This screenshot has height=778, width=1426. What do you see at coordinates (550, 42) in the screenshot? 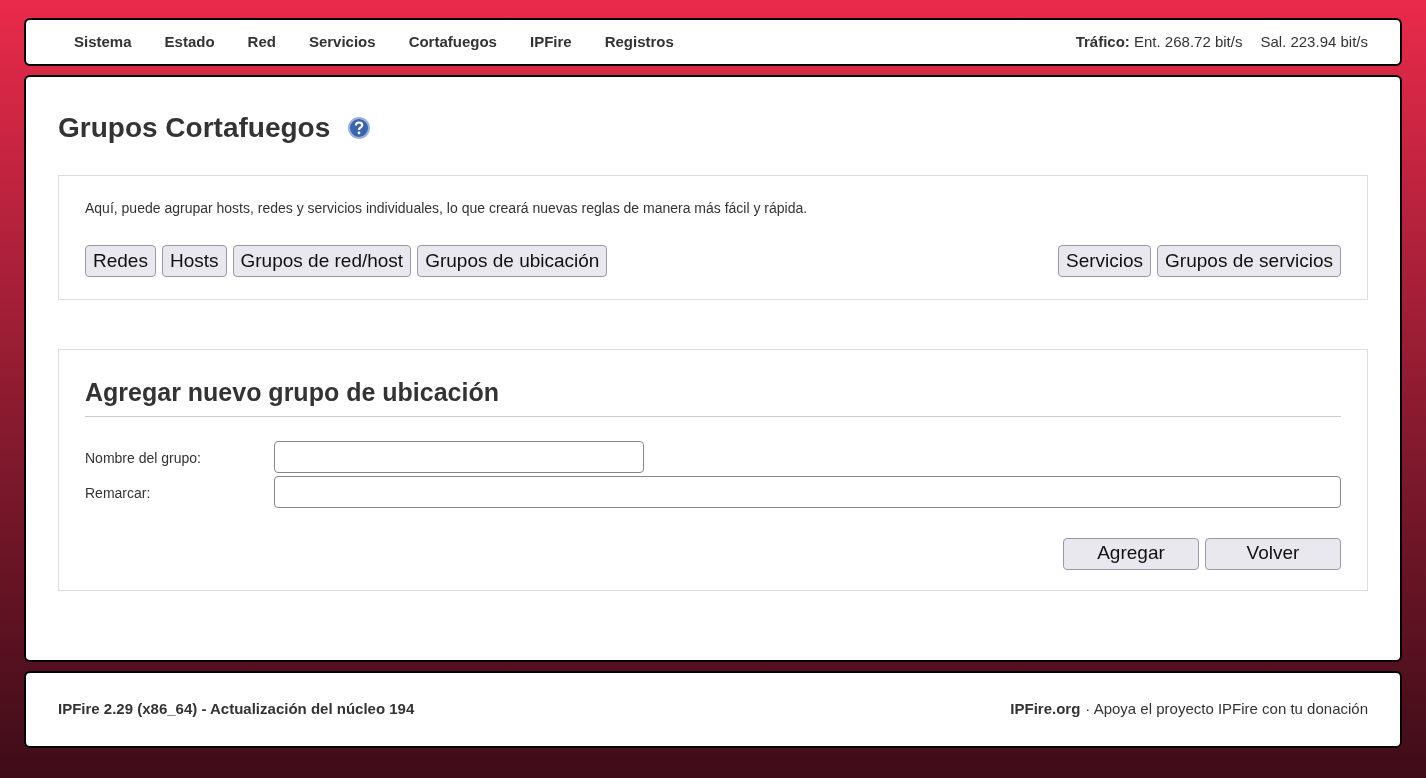
I see `nav-link: IPFire` at bounding box center [550, 42].